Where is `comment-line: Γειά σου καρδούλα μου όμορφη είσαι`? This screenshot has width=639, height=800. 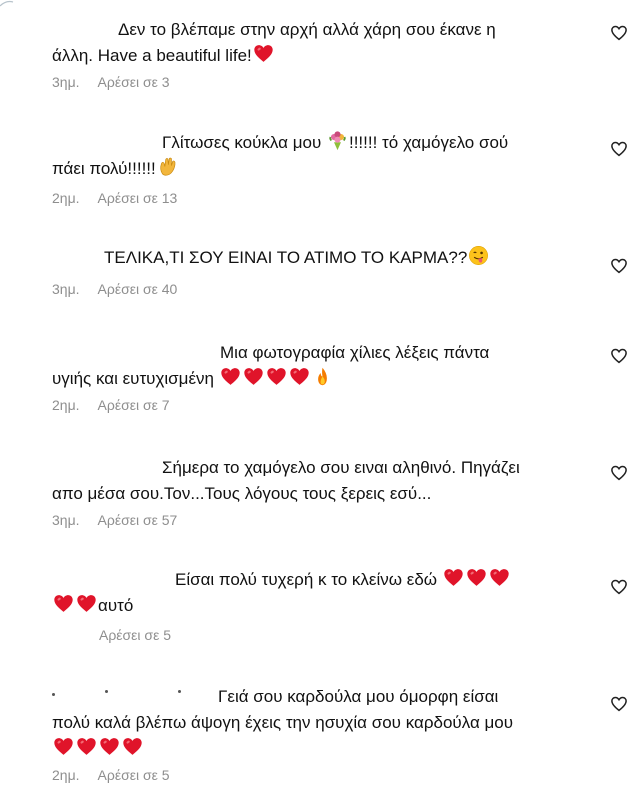 comment-line: Γειά σου καρδούλα μου όμορφη είσαι is located at coordinates (300, 697).